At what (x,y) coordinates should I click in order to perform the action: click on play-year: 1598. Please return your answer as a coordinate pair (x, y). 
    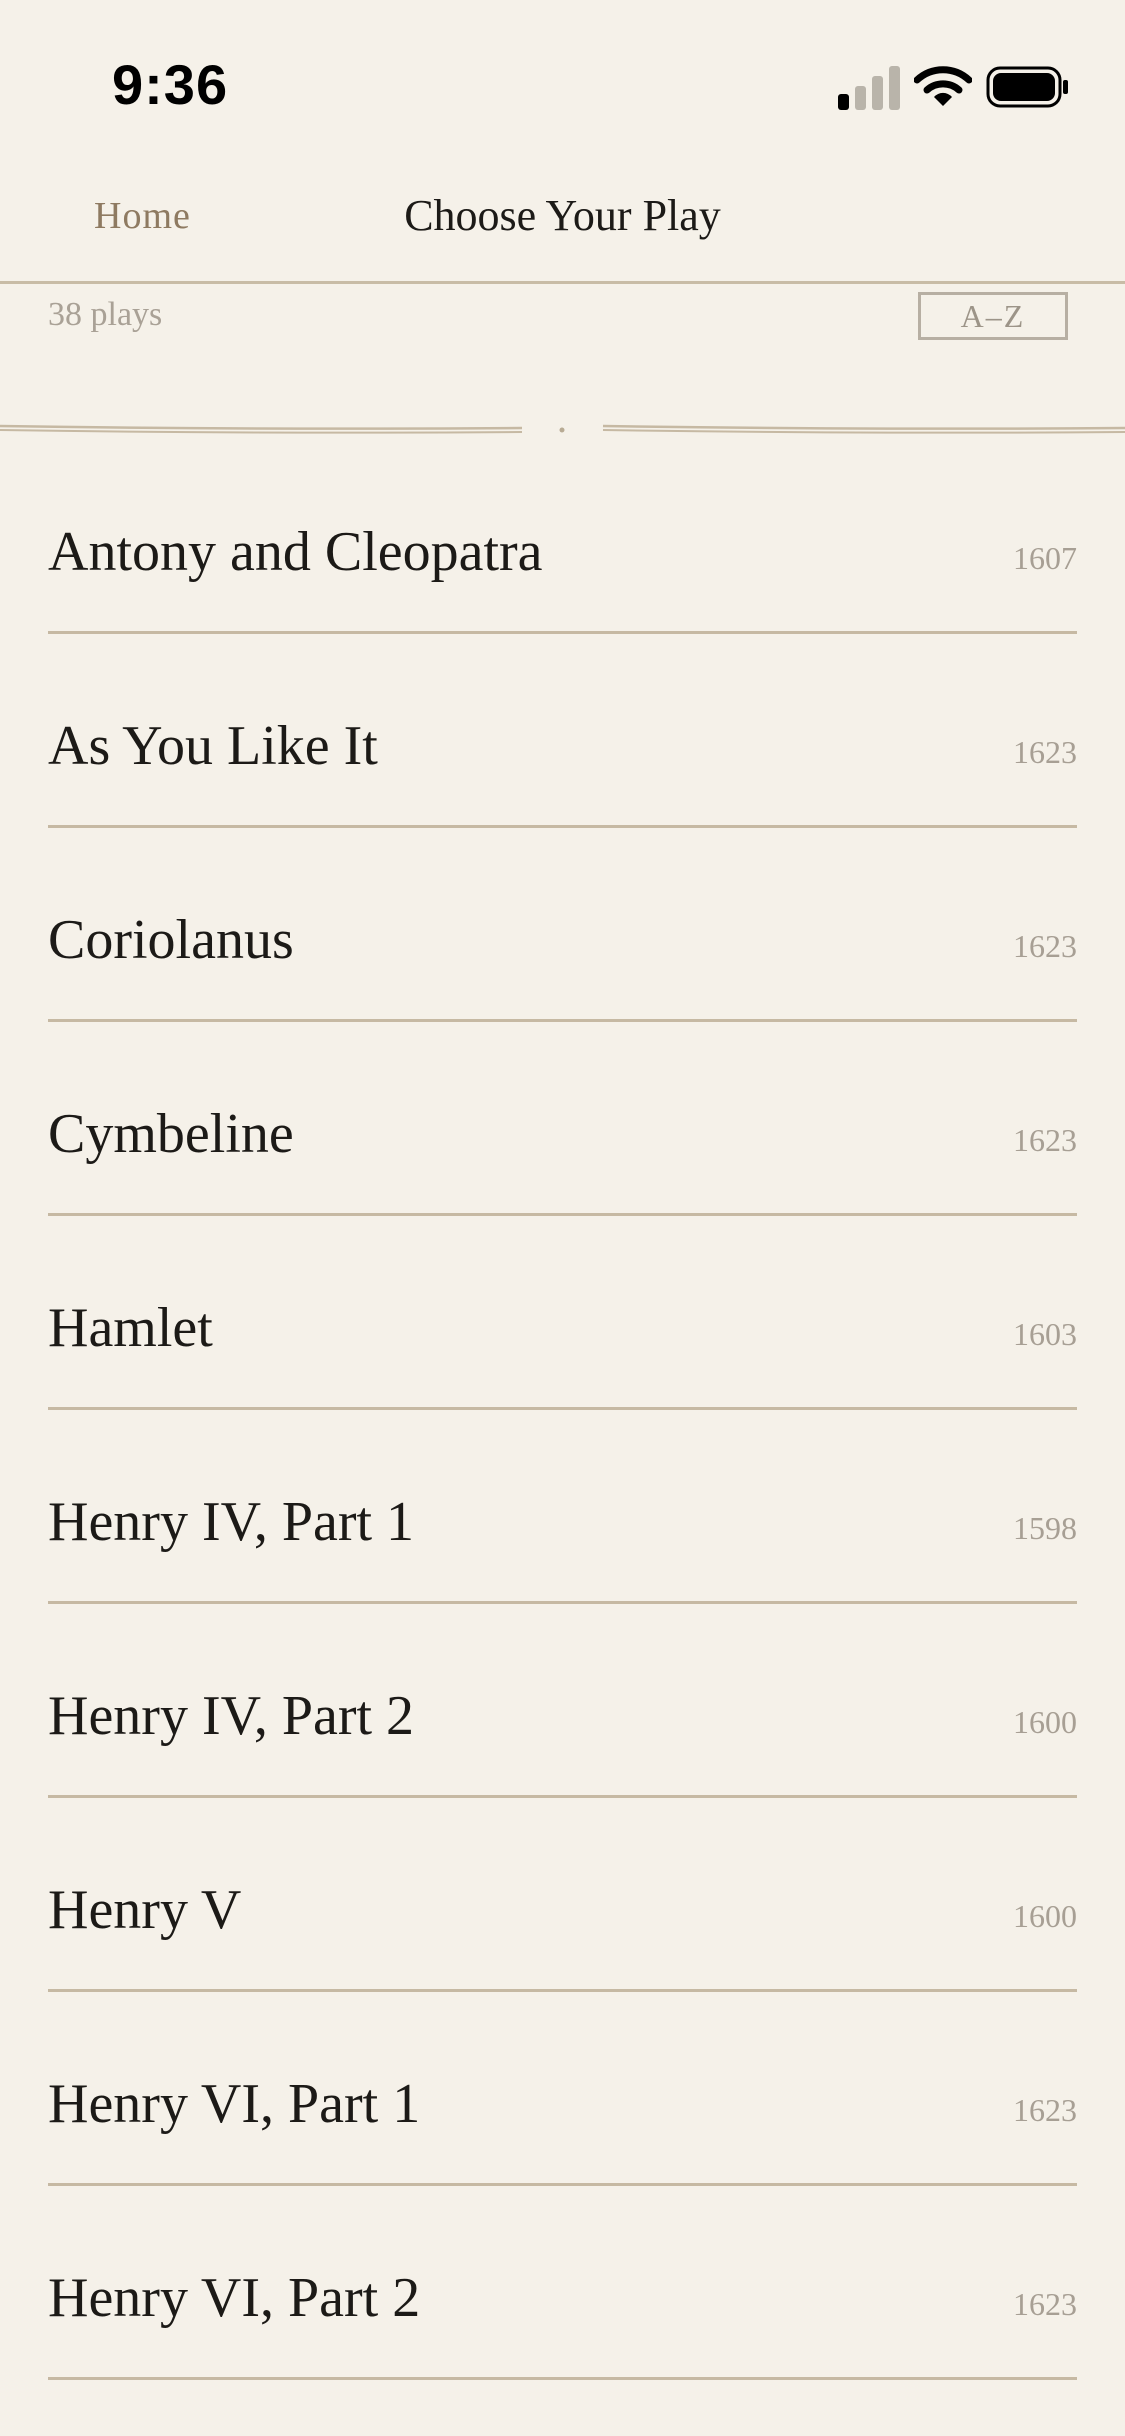
    Looking at the image, I should click on (1045, 1528).